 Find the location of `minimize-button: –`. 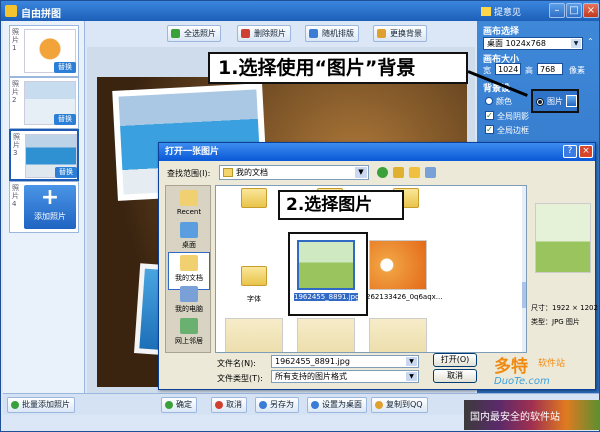

minimize-button: – is located at coordinates (557, 10).